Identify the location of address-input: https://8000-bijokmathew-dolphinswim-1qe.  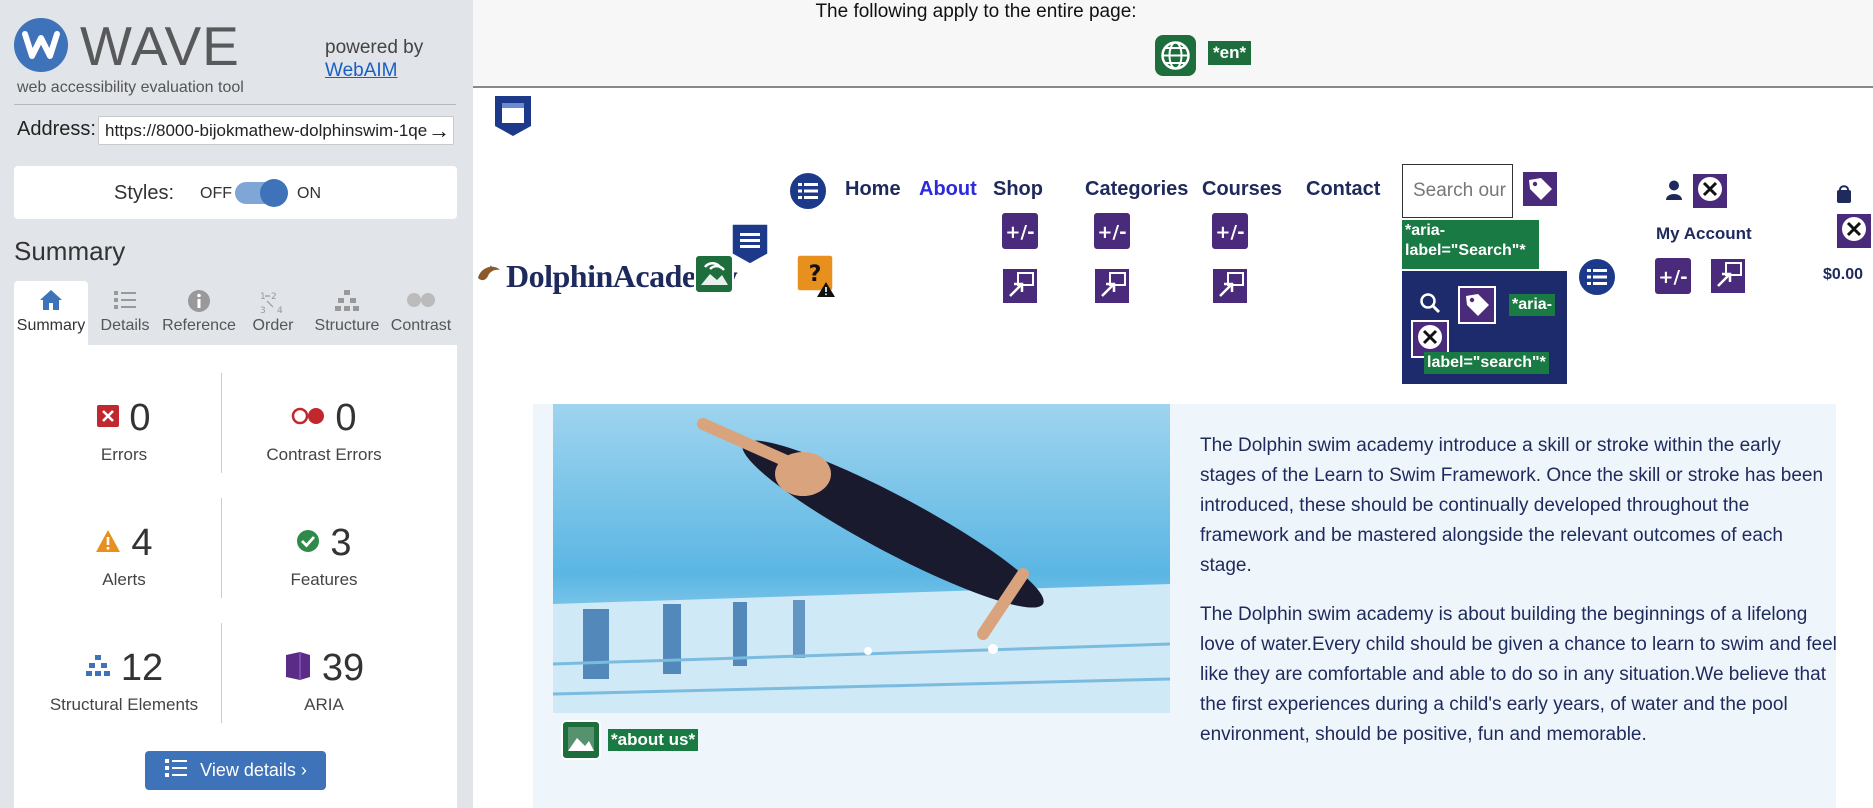
(276, 130).